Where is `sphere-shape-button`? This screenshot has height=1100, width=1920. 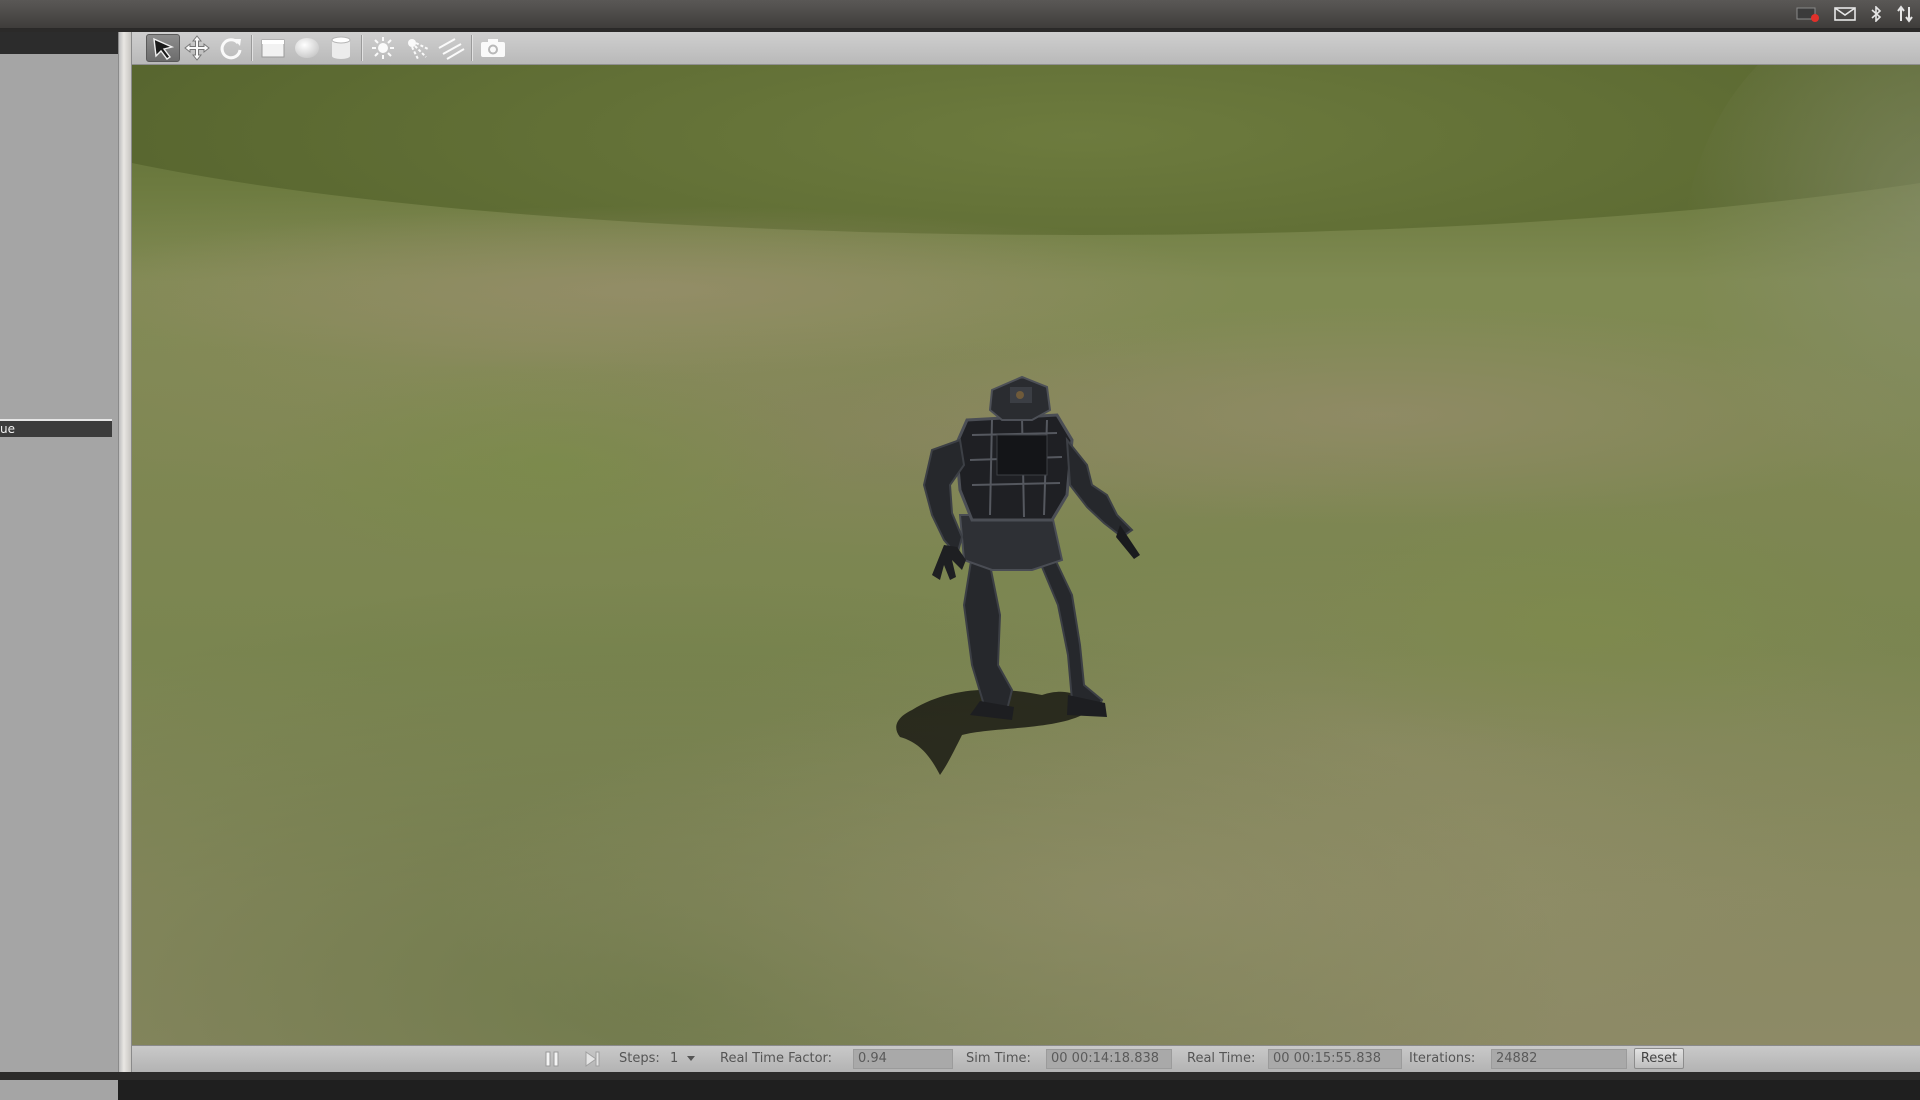
sphere-shape-button is located at coordinates (307, 48).